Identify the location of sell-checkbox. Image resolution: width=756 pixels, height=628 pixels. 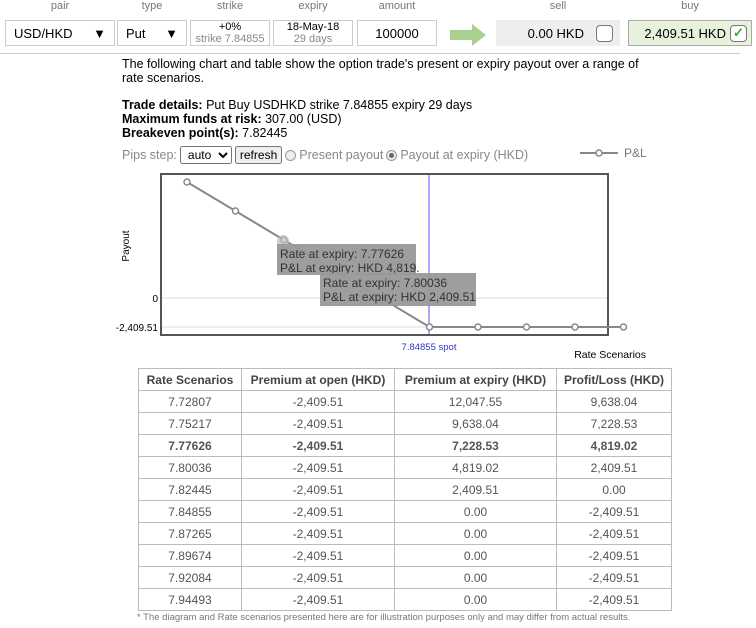
(604, 33).